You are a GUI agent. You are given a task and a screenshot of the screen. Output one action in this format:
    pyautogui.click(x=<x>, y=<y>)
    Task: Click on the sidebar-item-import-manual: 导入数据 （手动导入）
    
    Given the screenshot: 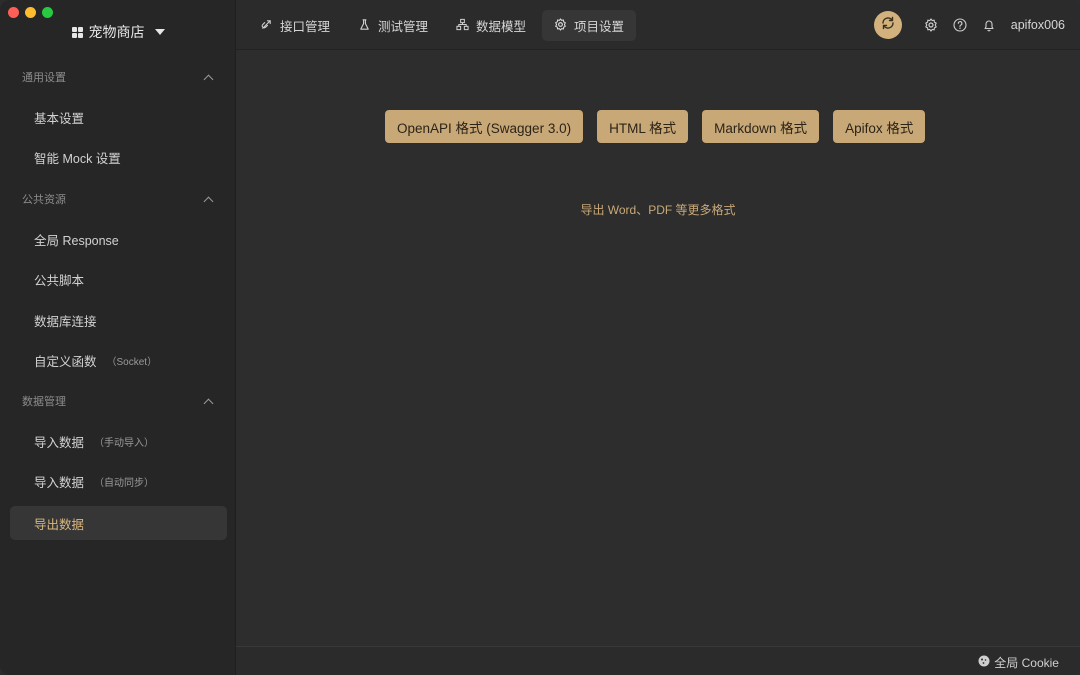 What is the action you would take?
    pyautogui.click(x=118, y=441)
    